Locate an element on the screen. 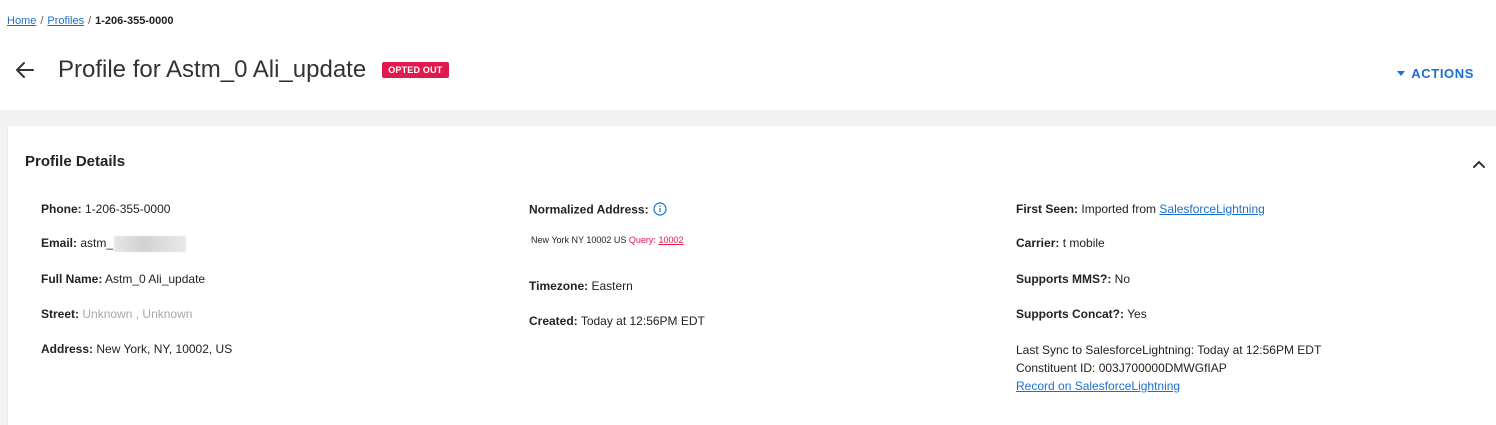  address-label: Address: is located at coordinates (67, 349).